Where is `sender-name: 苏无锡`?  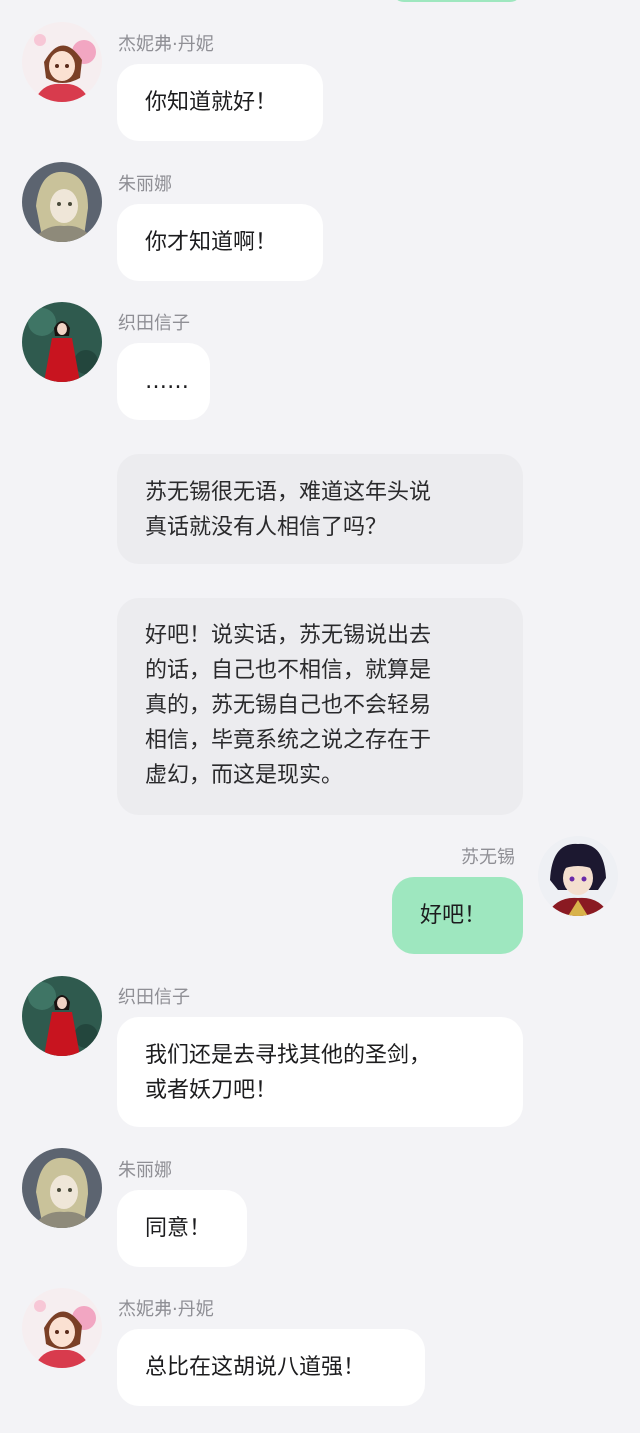
sender-name: 苏无锡 is located at coordinates (488, 857).